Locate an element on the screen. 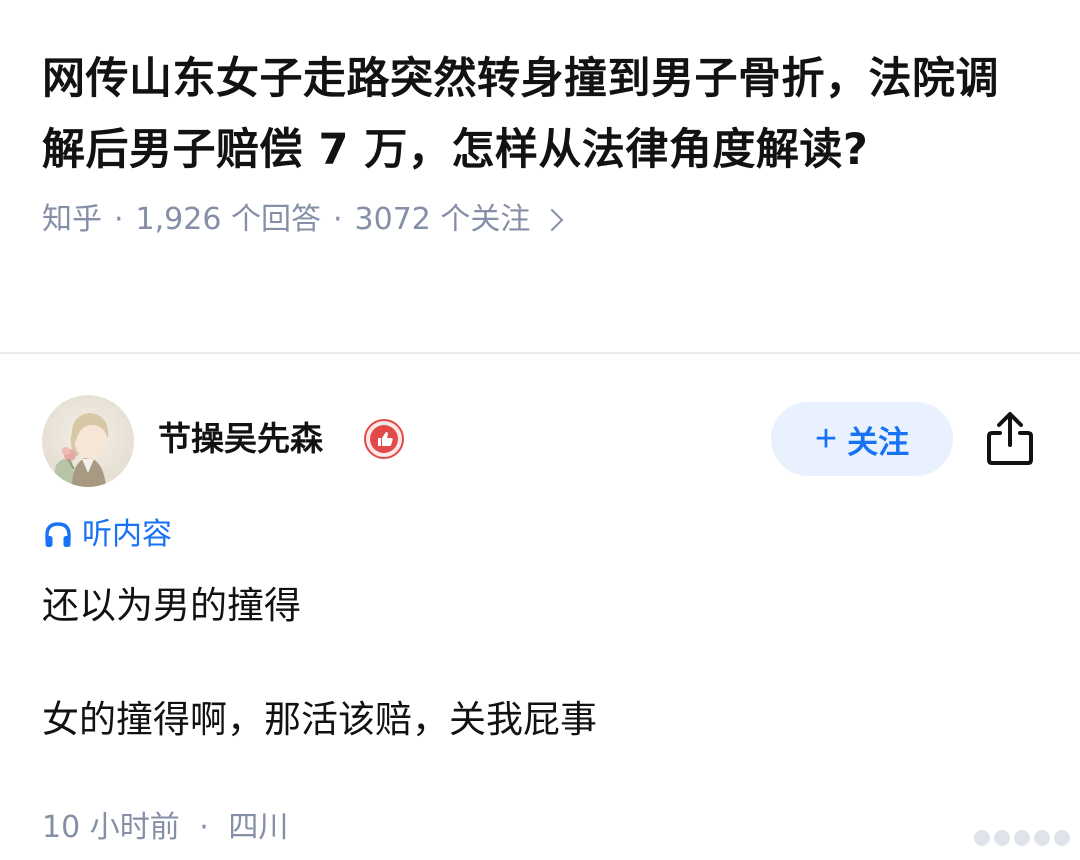 The width and height of the screenshot is (1080, 860). author-name: 节操吴先森 is located at coordinates (240, 439).